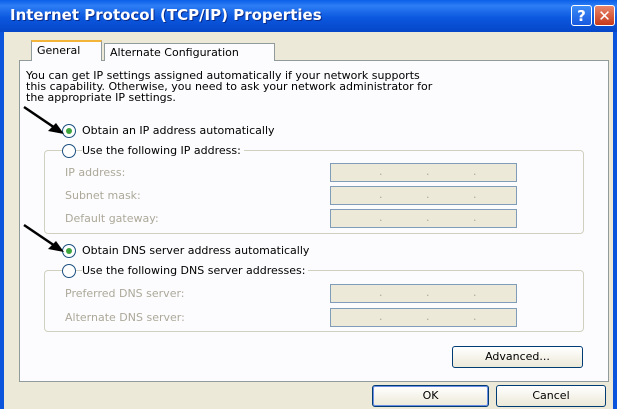  Describe the element at coordinates (430, 396) in the screenshot. I see `ok-button: OK` at that location.